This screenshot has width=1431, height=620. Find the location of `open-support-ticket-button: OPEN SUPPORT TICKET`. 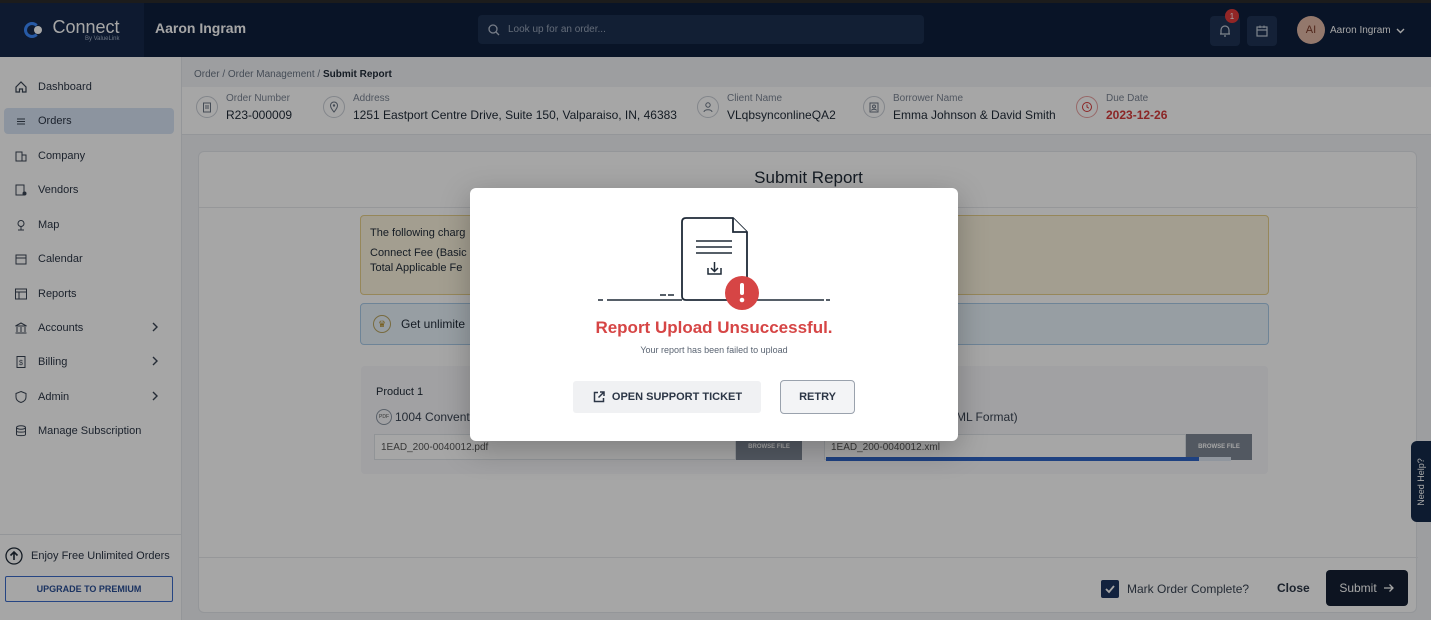

open-support-ticket-button: OPEN SUPPORT TICKET is located at coordinates (667, 397).